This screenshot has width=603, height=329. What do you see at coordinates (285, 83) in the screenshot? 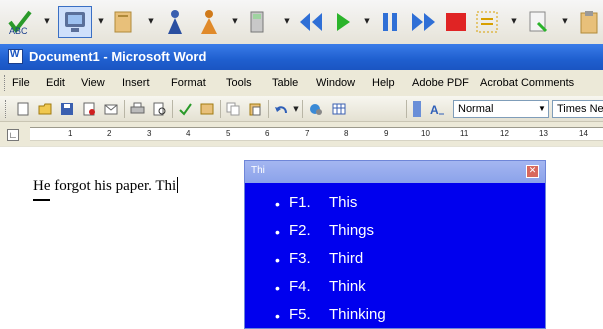
I see `menu-table: Table` at bounding box center [285, 83].